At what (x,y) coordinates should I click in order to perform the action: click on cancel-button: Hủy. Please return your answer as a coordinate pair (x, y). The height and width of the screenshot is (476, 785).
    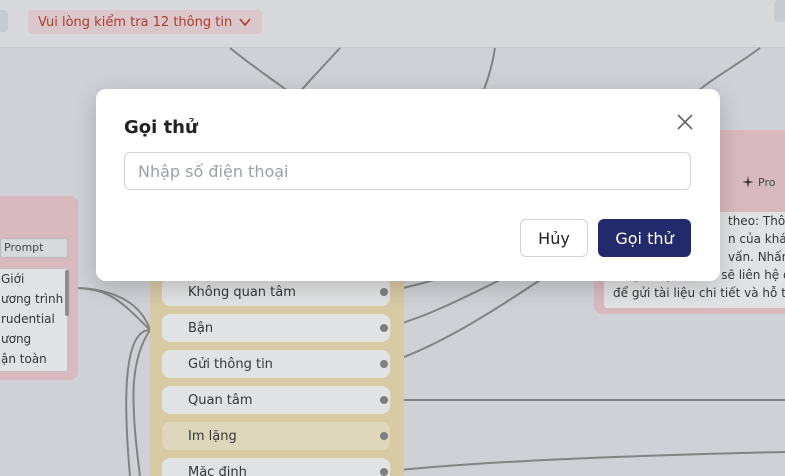
    Looking at the image, I should click on (554, 238).